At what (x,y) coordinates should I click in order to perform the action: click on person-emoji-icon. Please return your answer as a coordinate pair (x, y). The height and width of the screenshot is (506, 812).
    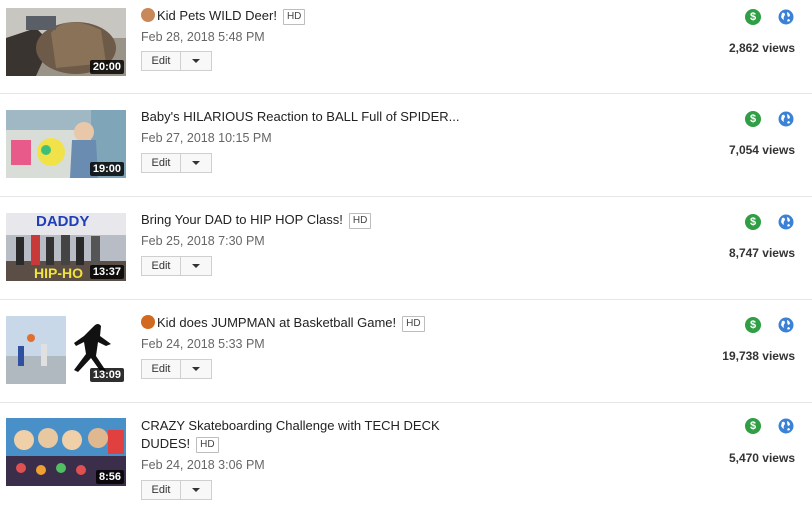
    Looking at the image, I should click on (148, 15).